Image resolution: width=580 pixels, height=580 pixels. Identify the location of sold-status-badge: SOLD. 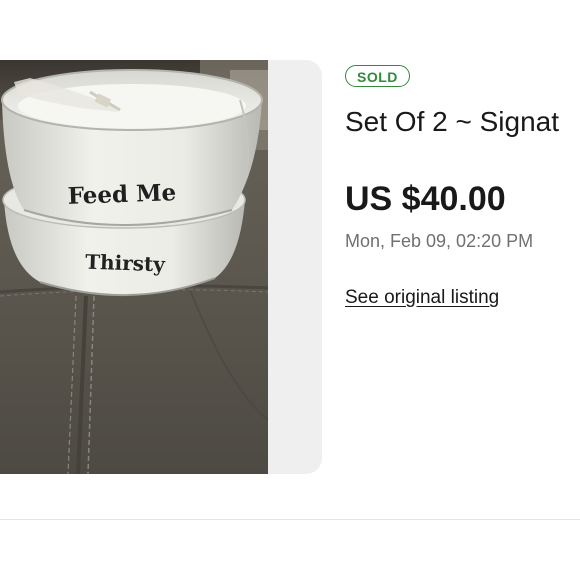
(377, 76).